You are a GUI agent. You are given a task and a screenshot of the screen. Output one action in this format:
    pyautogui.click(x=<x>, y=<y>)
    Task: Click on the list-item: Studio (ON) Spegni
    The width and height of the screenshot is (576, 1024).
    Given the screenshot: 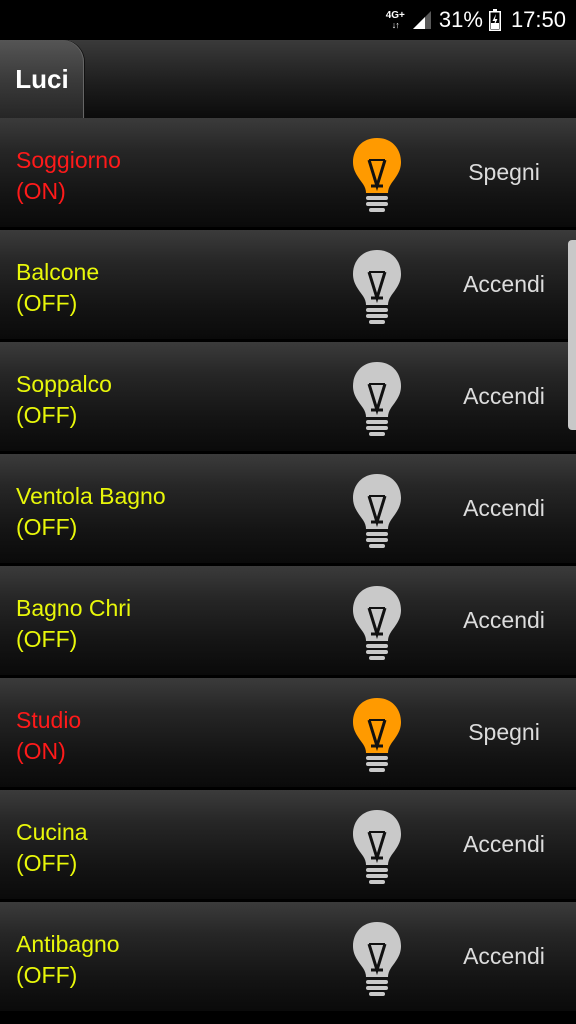 What is the action you would take?
    pyautogui.click(x=288, y=734)
    